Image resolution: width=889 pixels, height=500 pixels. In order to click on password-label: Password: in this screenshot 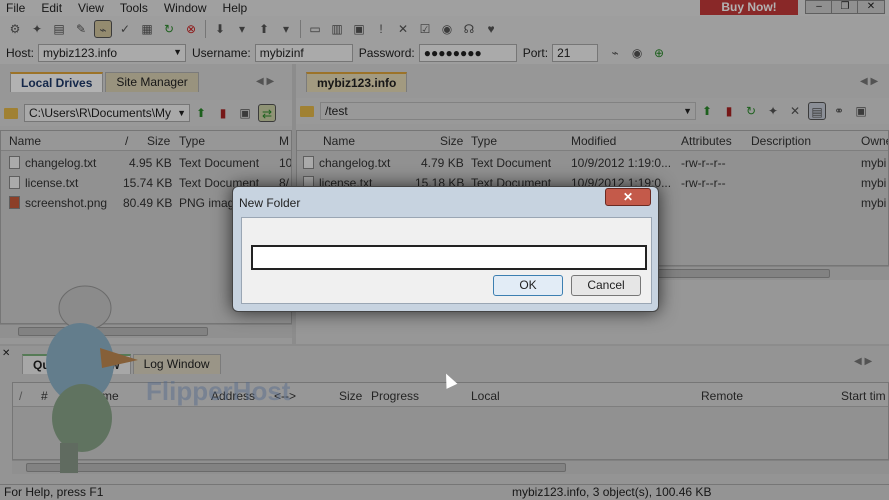, I will do `click(386, 53)`.